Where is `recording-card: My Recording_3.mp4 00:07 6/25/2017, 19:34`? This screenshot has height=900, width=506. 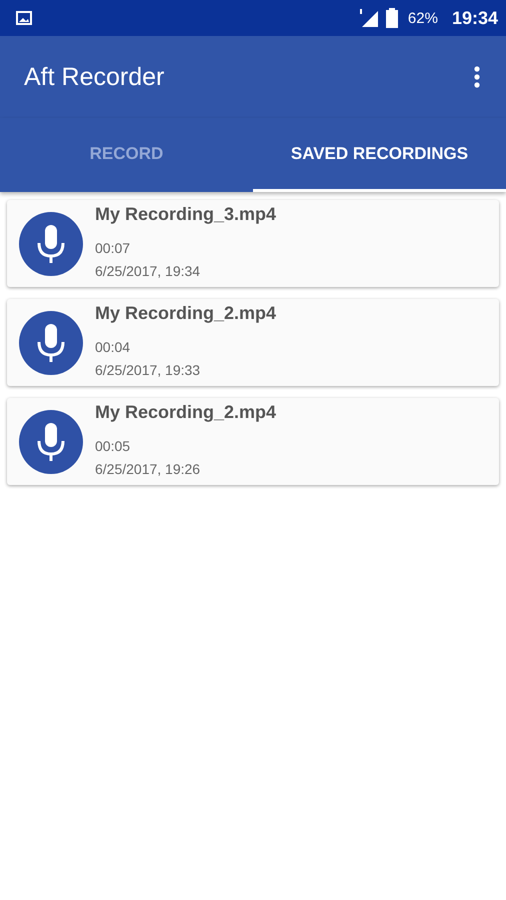 recording-card: My Recording_3.mp4 00:07 6/25/2017, 19:34 is located at coordinates (253, 243).